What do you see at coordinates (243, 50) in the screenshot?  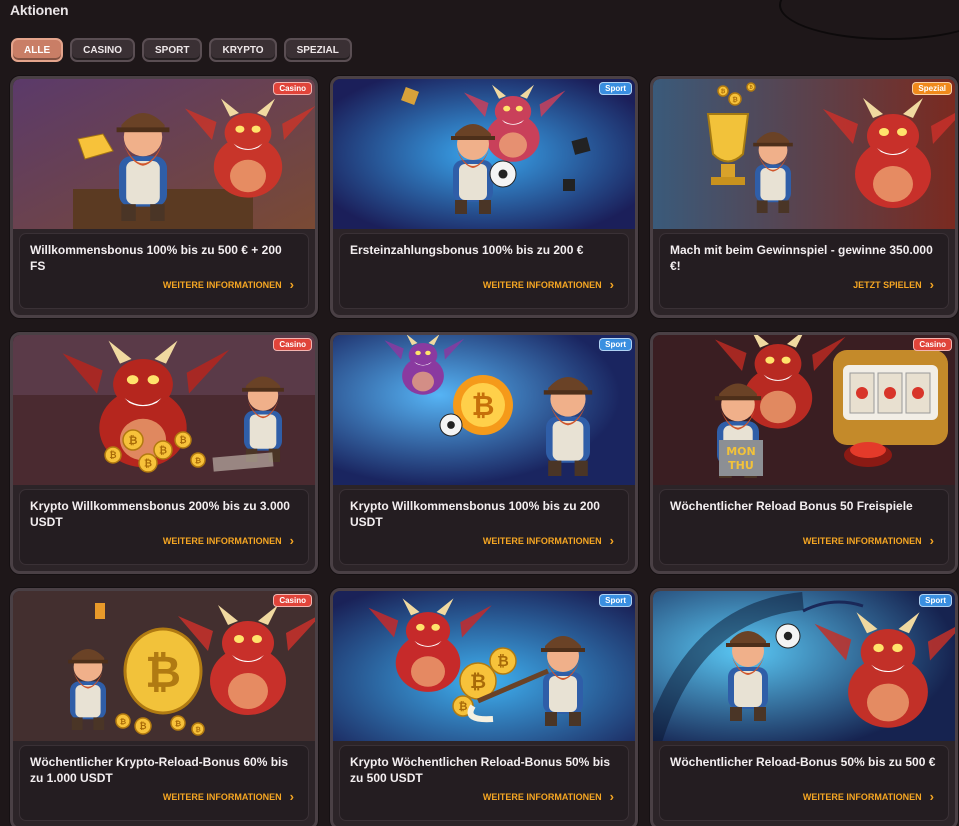 I see `filter-krypto-button: KRYPTO` at bounding box center [243, 50].